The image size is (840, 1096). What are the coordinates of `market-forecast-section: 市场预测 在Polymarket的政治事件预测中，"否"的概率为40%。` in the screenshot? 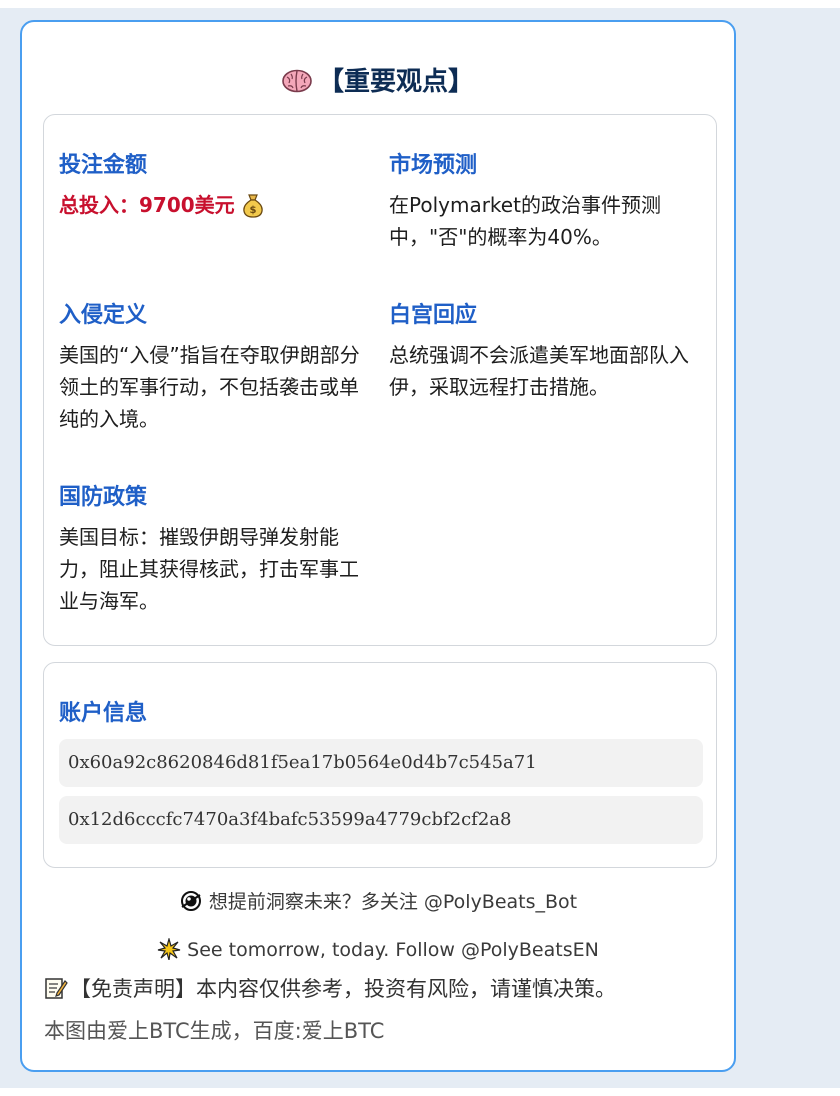 It's located at (545, 202).